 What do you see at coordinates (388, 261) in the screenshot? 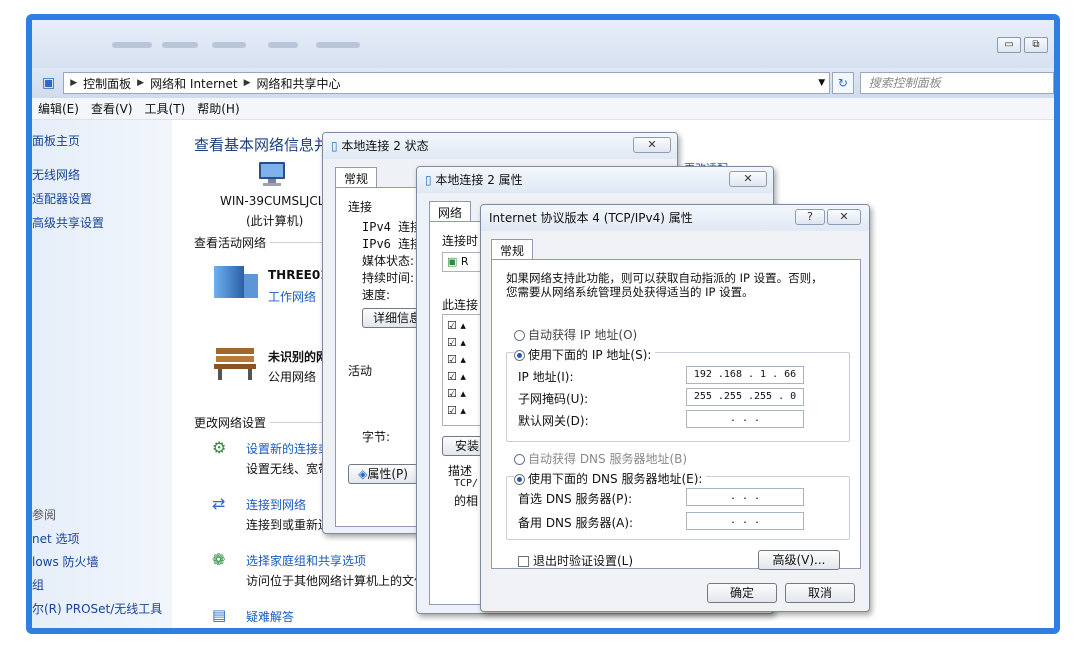
I see `media-state-label: 媒体状态:` at bounding box center [388, 261].